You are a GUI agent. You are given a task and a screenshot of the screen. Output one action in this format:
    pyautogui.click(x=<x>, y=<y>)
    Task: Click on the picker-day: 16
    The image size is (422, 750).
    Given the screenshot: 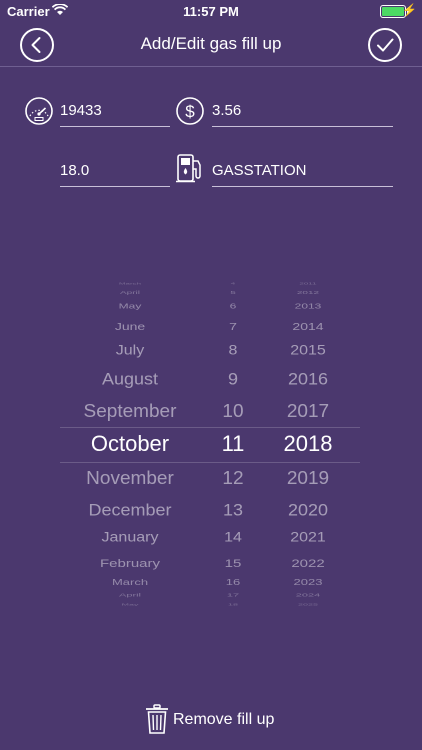 What is the action you would take?
    pyautogui.click(x=233, y=582)
    